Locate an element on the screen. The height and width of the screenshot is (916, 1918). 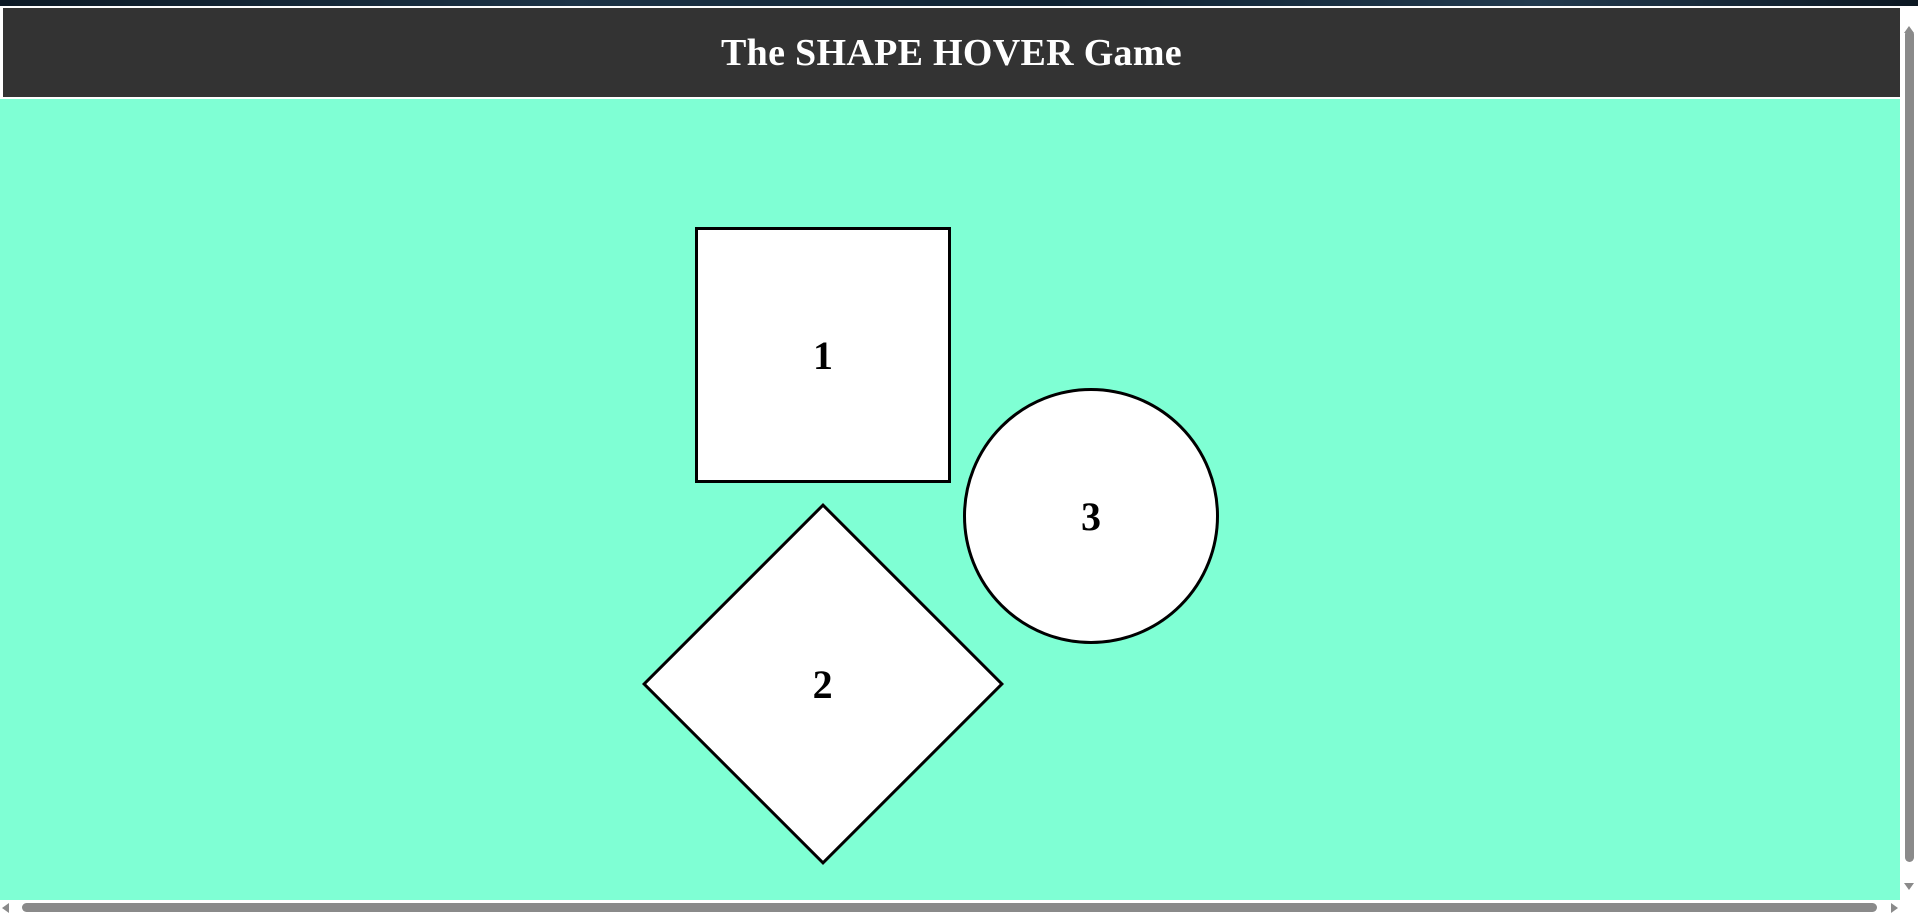
shape-circle: 3 is located at coordinates (1091, 516).